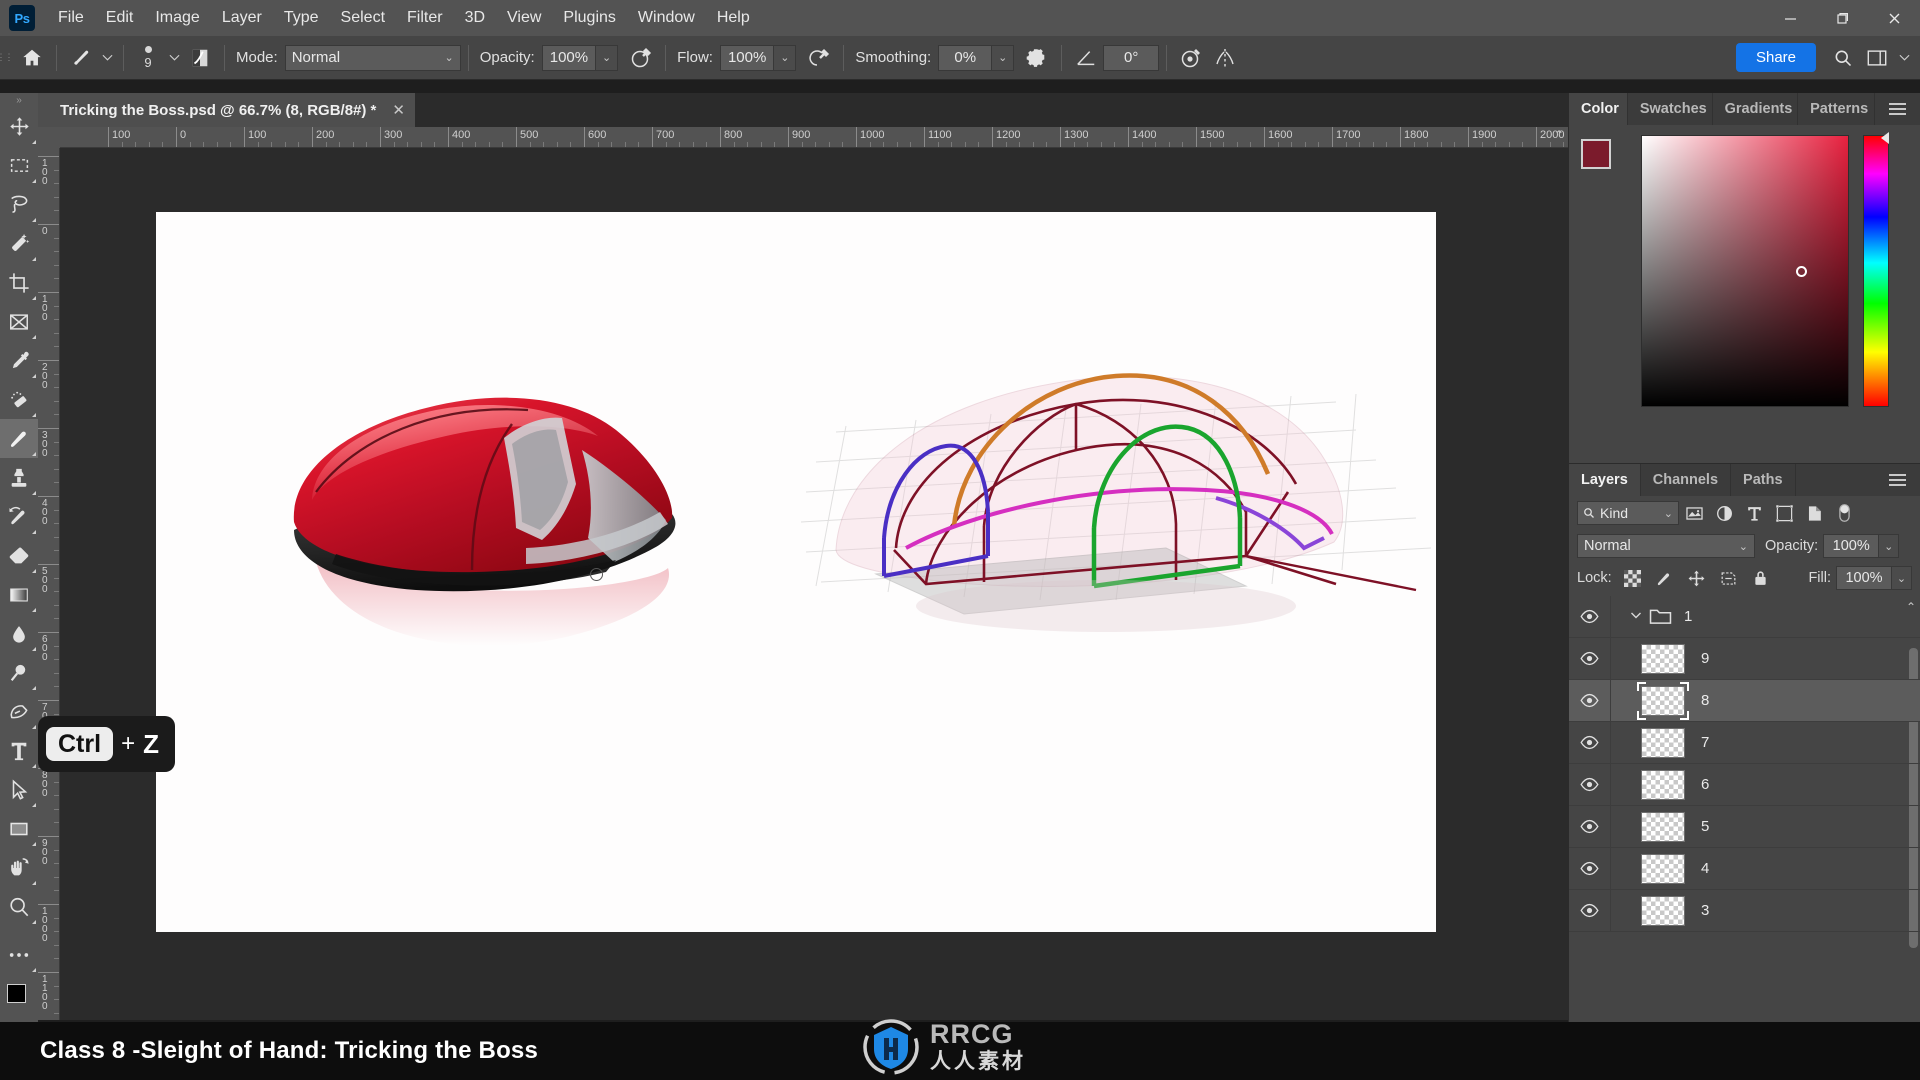 The width and height of the screenshot is (1920, 1080). I want to click on symmetry-icon, so click(1225, 58).